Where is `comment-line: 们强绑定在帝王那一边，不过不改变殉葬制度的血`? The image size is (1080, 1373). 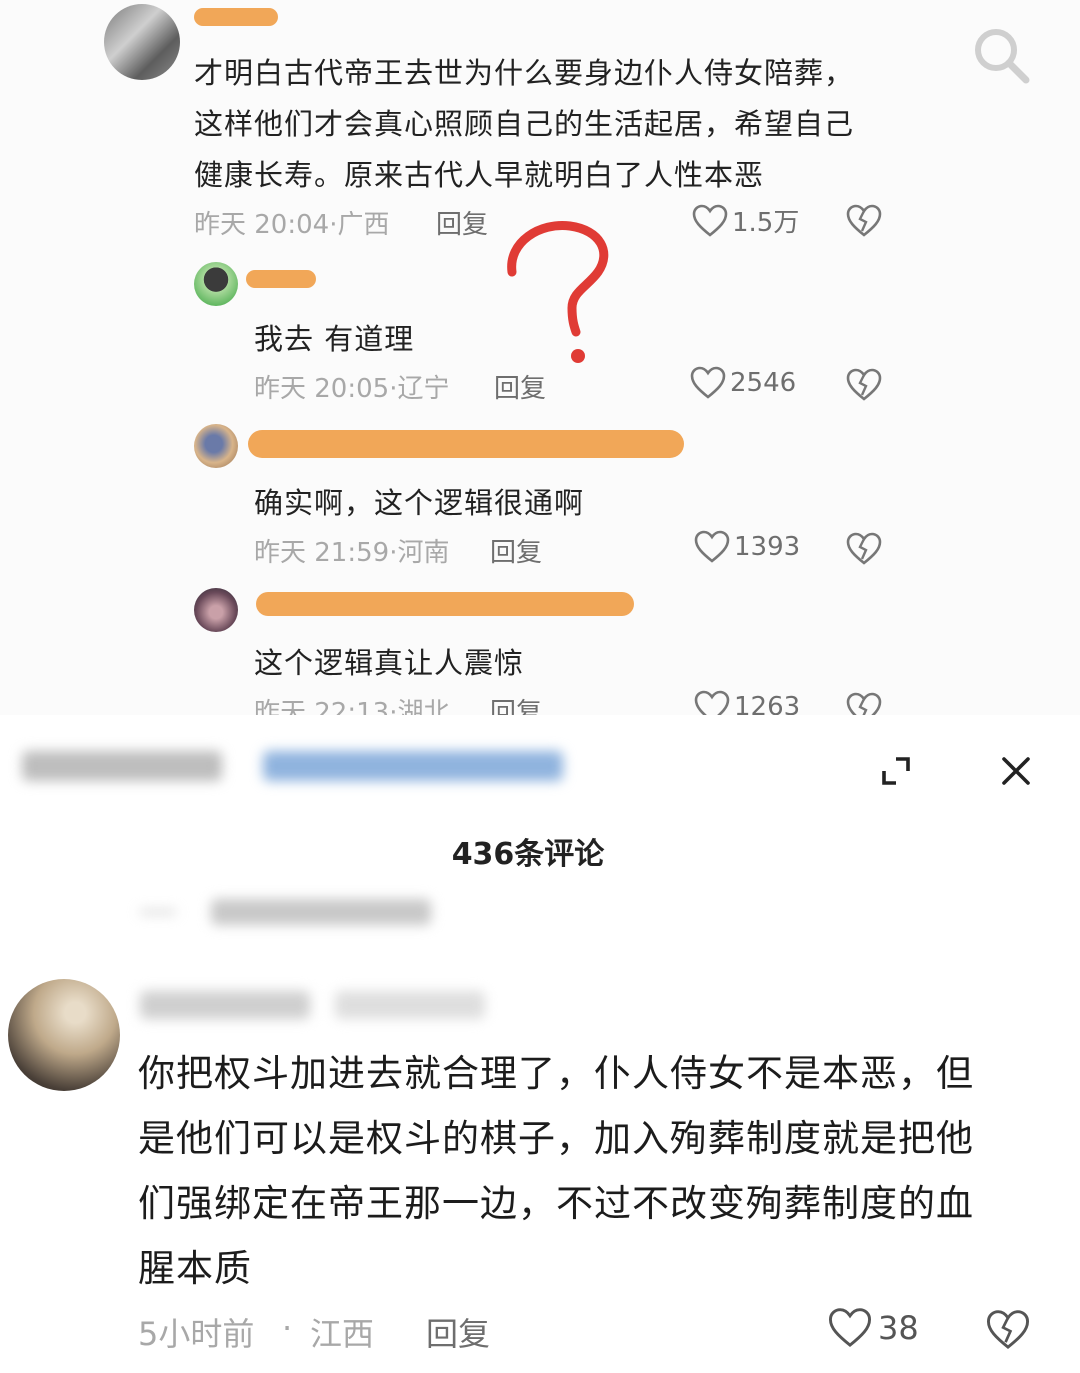 comment-line: 们强绑定在帝王那一边，不过不改变殉葬制度的血 is located at coordinates (556, 1203).